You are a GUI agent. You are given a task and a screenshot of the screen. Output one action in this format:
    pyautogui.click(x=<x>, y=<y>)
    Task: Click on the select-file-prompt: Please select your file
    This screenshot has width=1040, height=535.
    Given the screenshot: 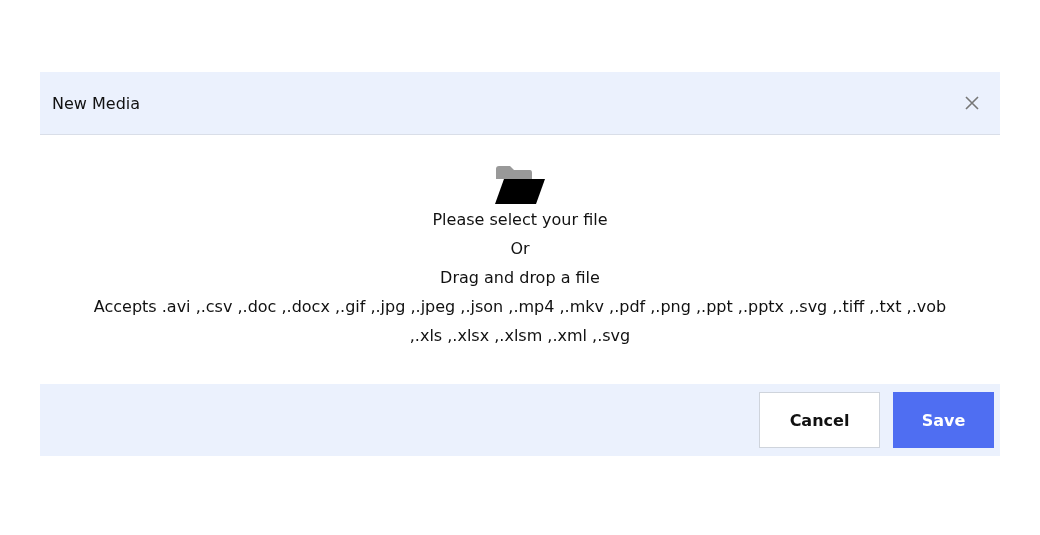 What is the action you would take?
    pyautogui.click(x=520, y=220)
    